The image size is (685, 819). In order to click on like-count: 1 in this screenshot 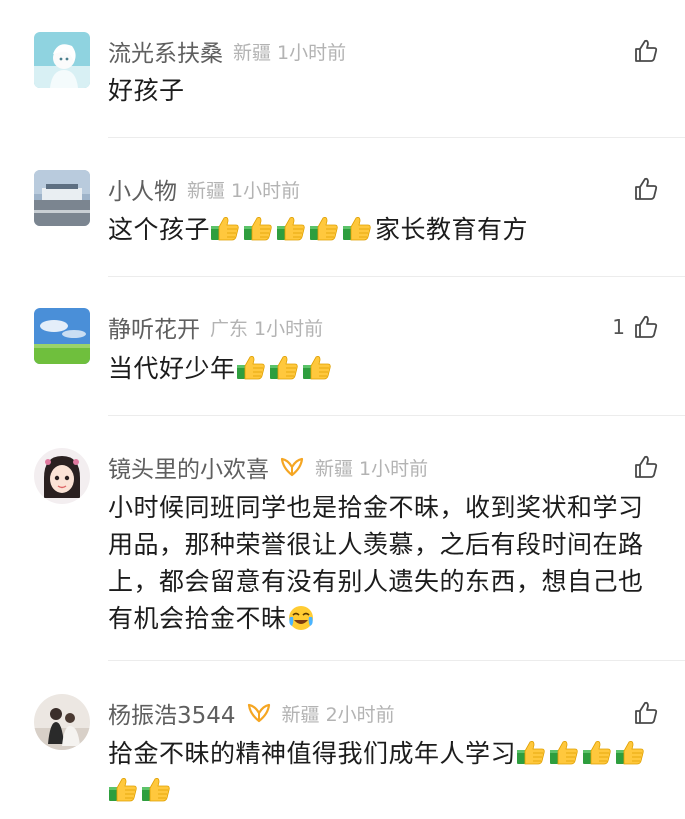, I will do `click(618, 327)`.